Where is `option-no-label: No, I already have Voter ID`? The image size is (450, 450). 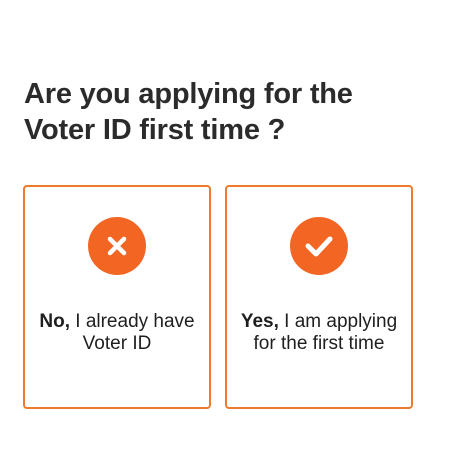
option-no-label: No, I already have Voter ID is located at coordinates (117, 333).